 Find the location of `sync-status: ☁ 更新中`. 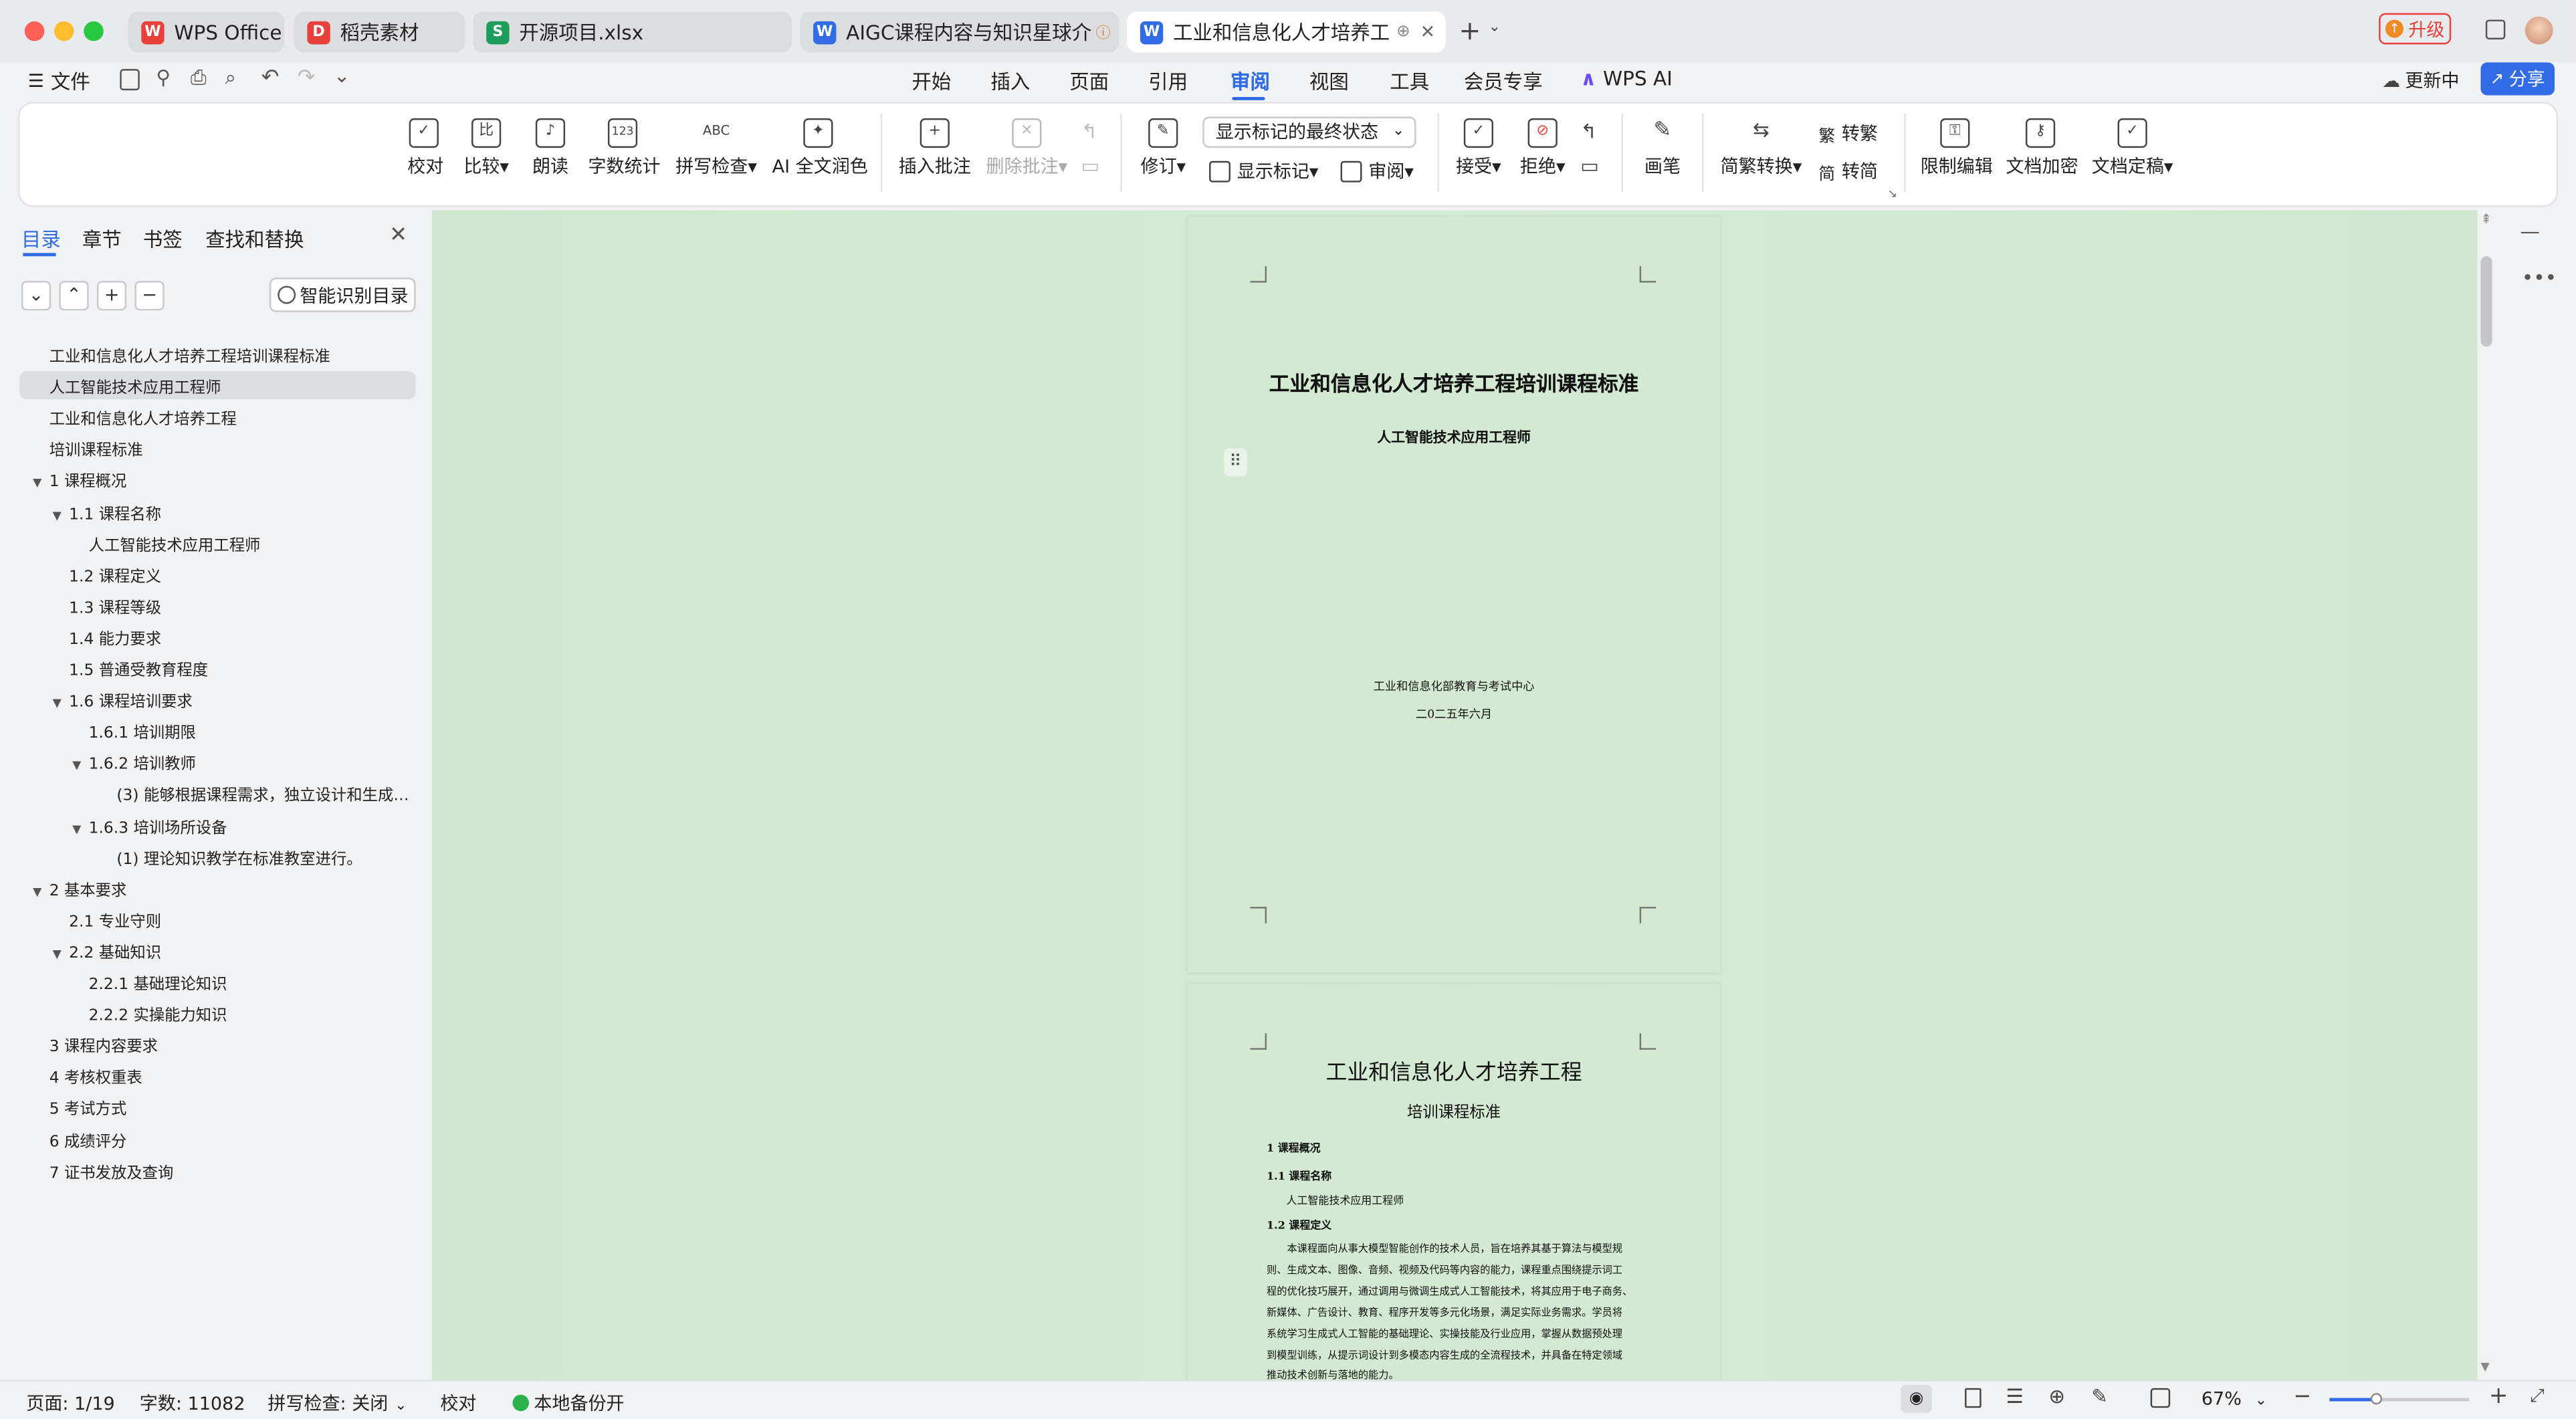

sync-status: ☁ 更新中 is located at coordinates (2420, 81).